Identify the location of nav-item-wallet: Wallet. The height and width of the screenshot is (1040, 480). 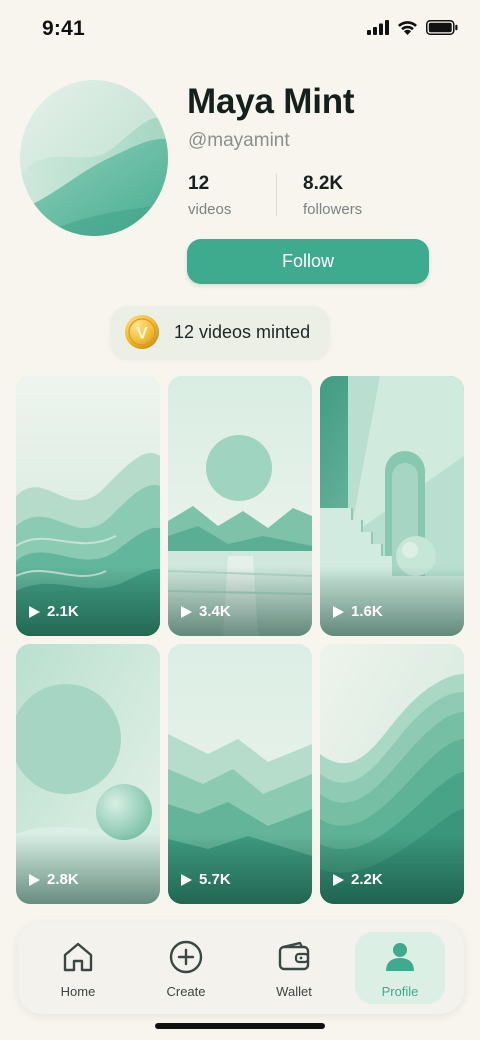
(294, 968).